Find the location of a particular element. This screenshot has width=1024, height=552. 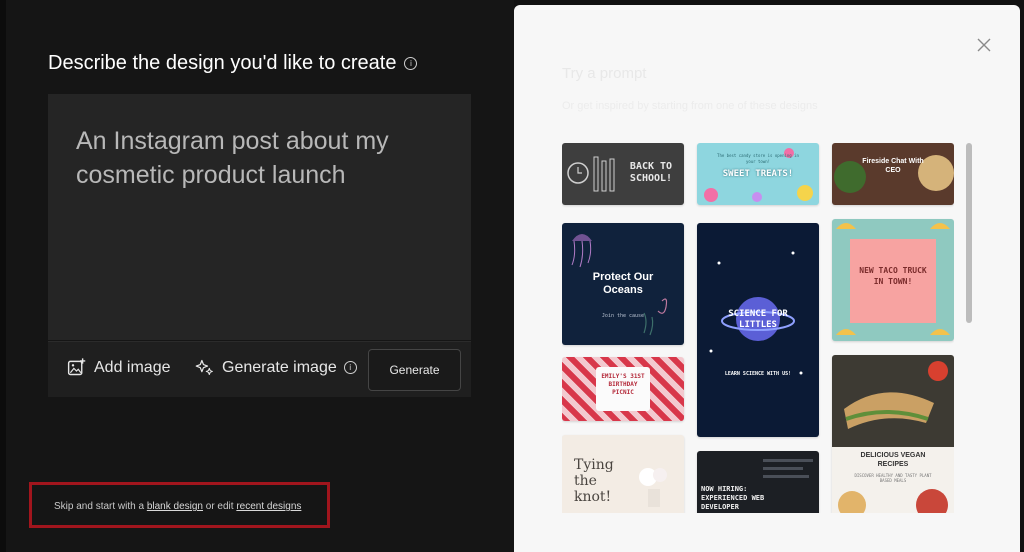

template-text: SCIENCE FOR LITTLES is located at coordinates (758, 319).